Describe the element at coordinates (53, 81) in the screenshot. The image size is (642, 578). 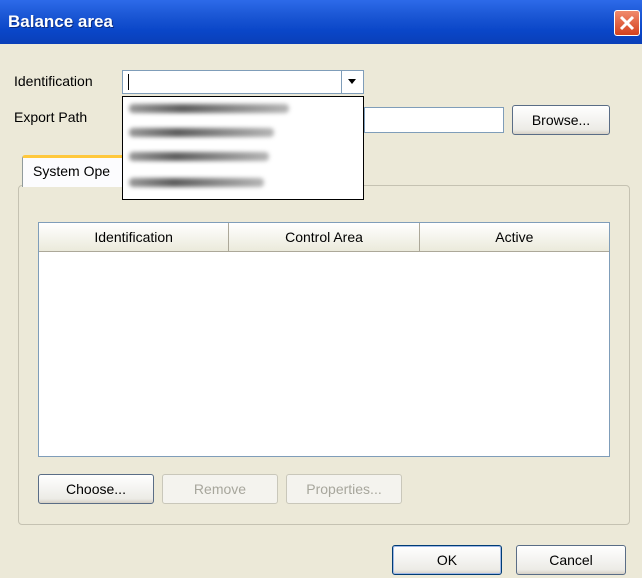
I see `identification-label: Identification` at that location.